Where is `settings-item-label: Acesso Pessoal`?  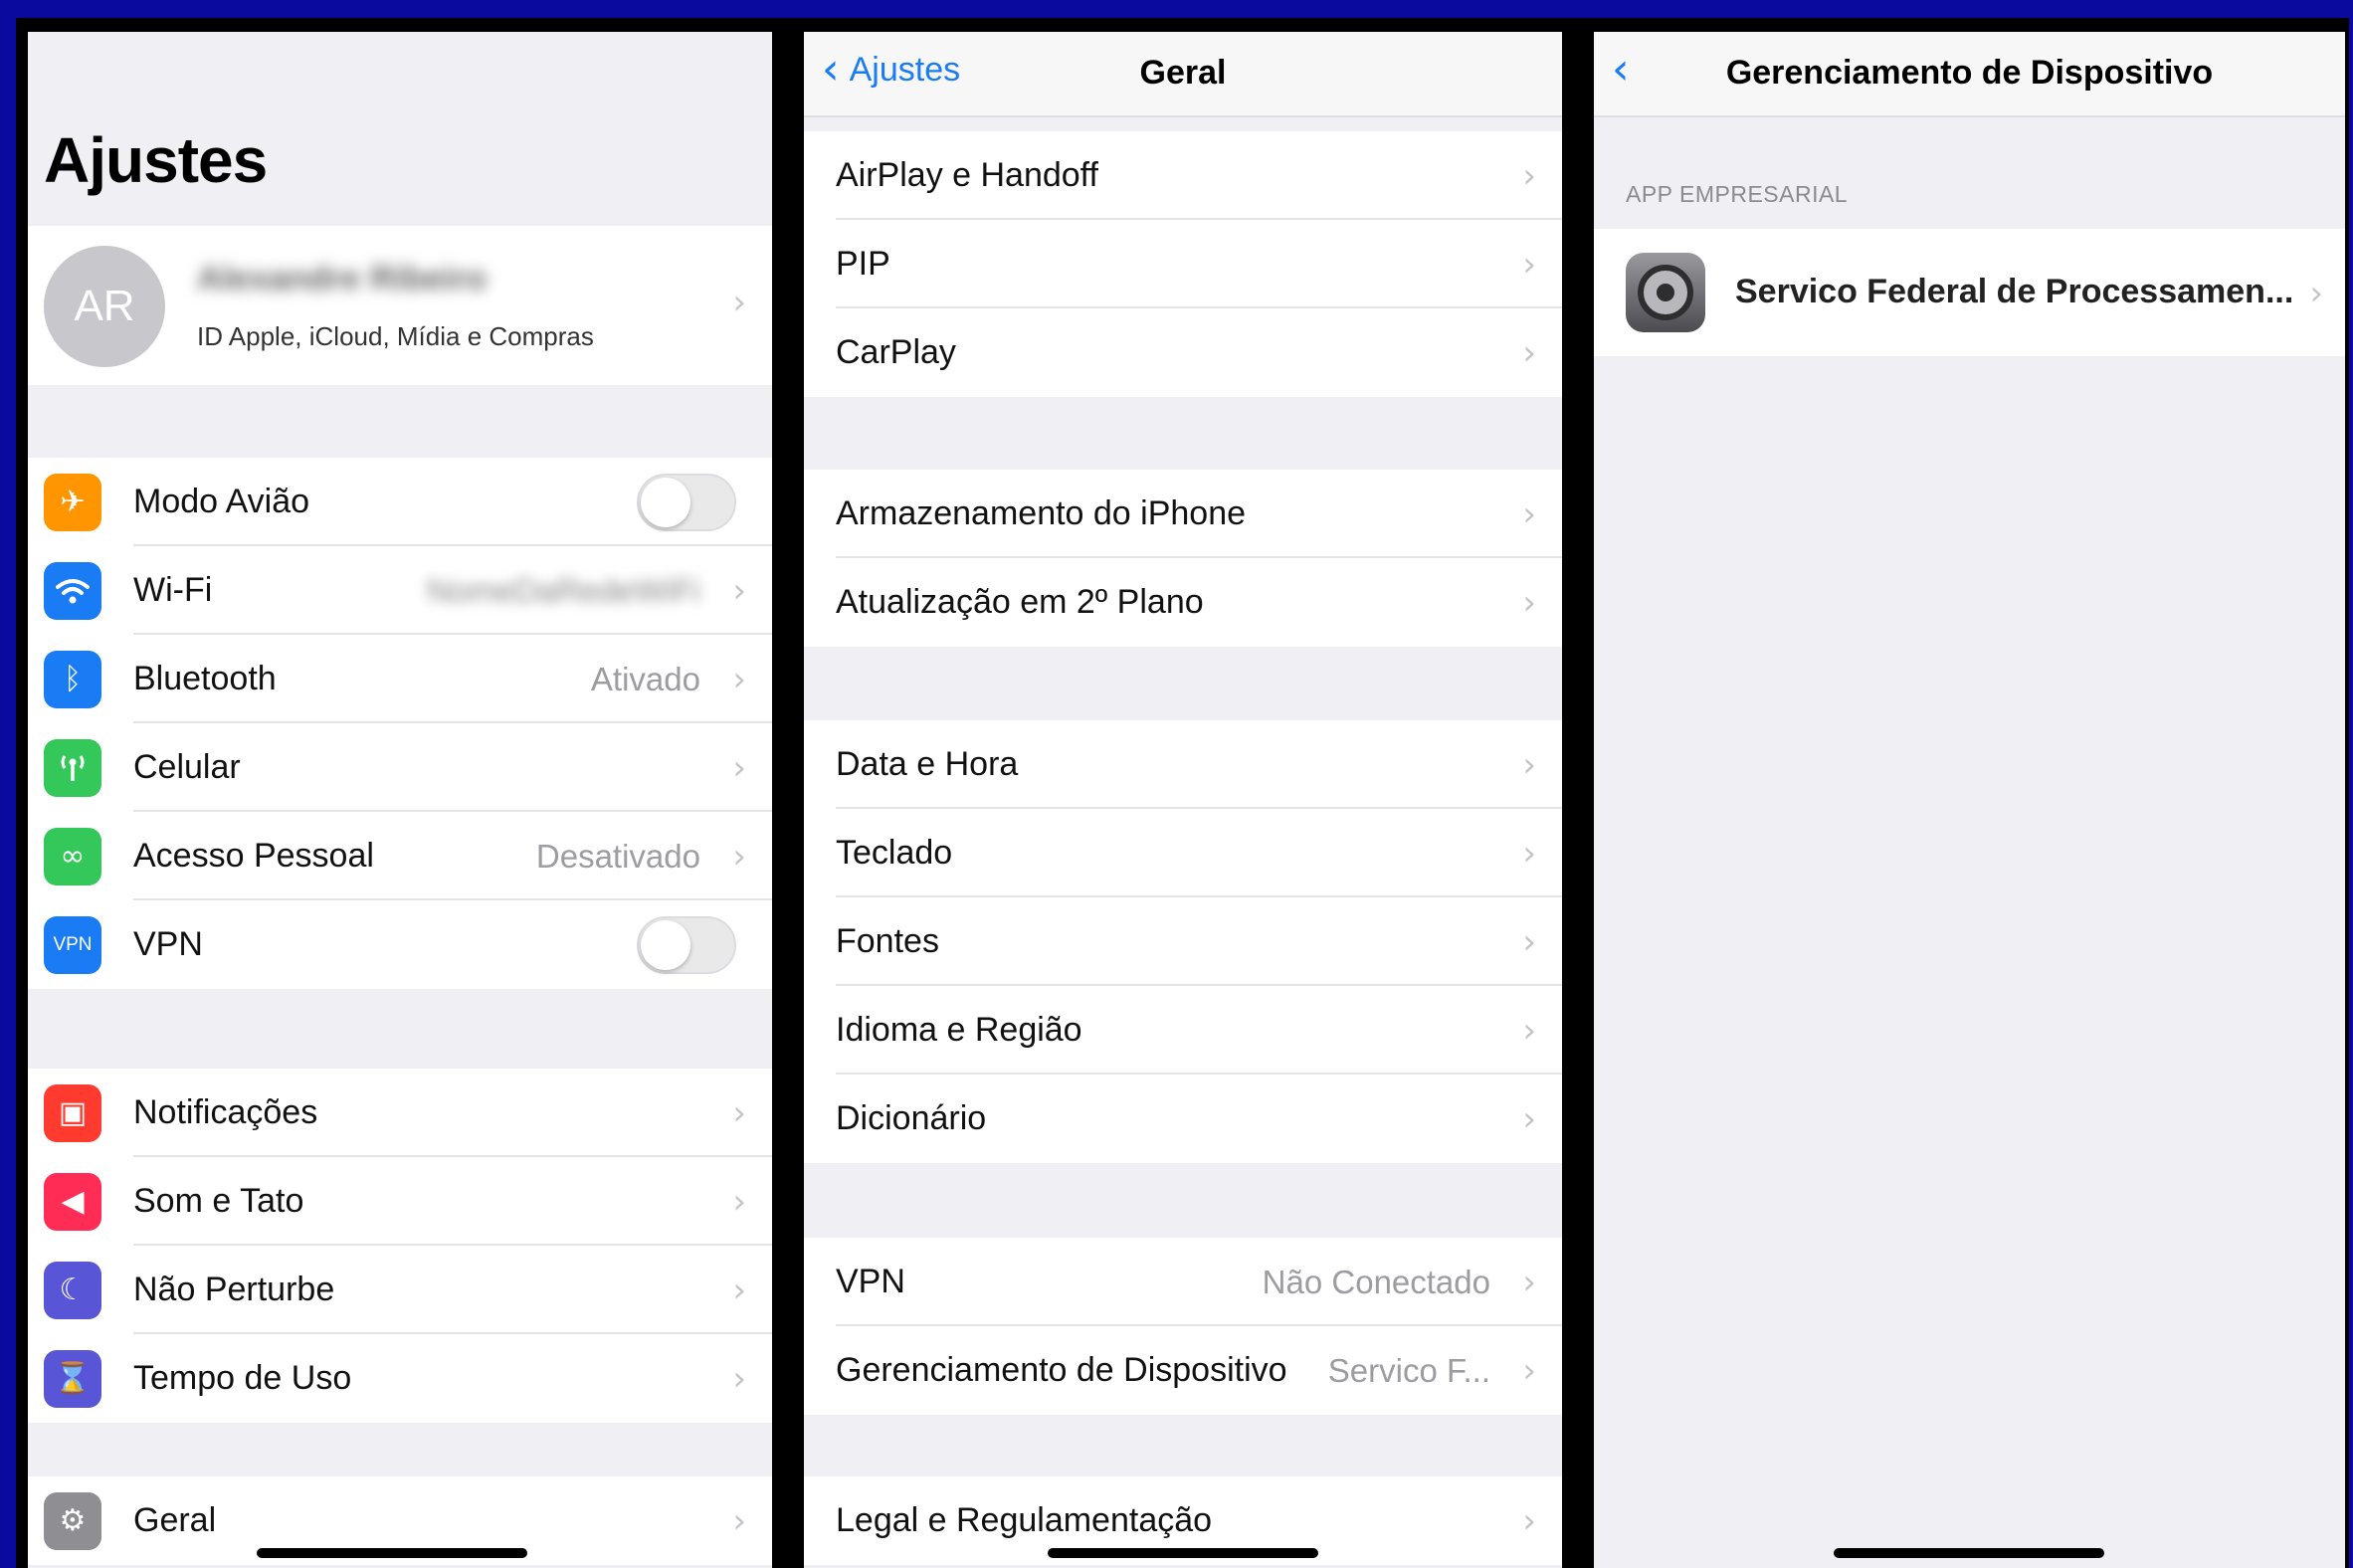 settings-item-label: Acesso Pessoal is located at coordinates (253, 856).